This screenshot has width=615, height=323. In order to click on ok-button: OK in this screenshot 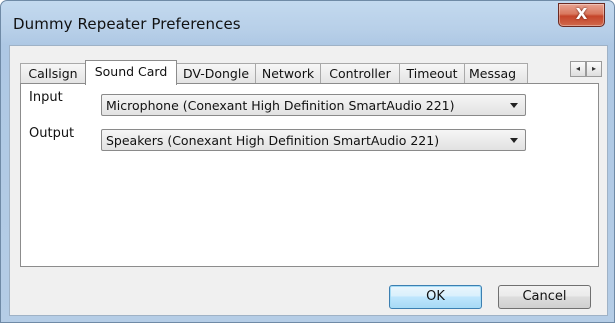, I will do `click(435, 297)`.